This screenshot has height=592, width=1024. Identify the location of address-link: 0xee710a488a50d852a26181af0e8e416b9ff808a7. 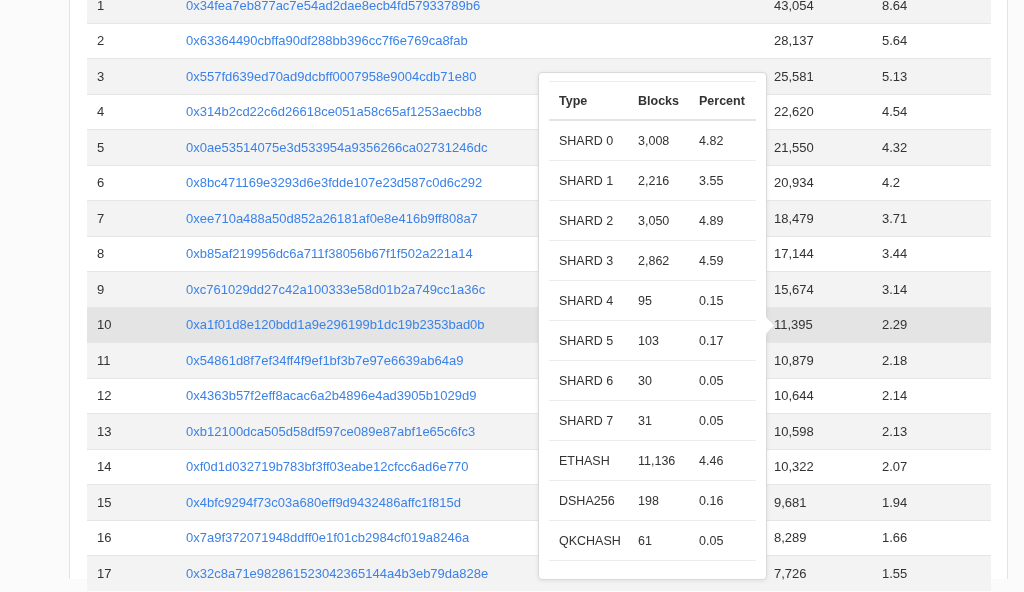
(332, 218).